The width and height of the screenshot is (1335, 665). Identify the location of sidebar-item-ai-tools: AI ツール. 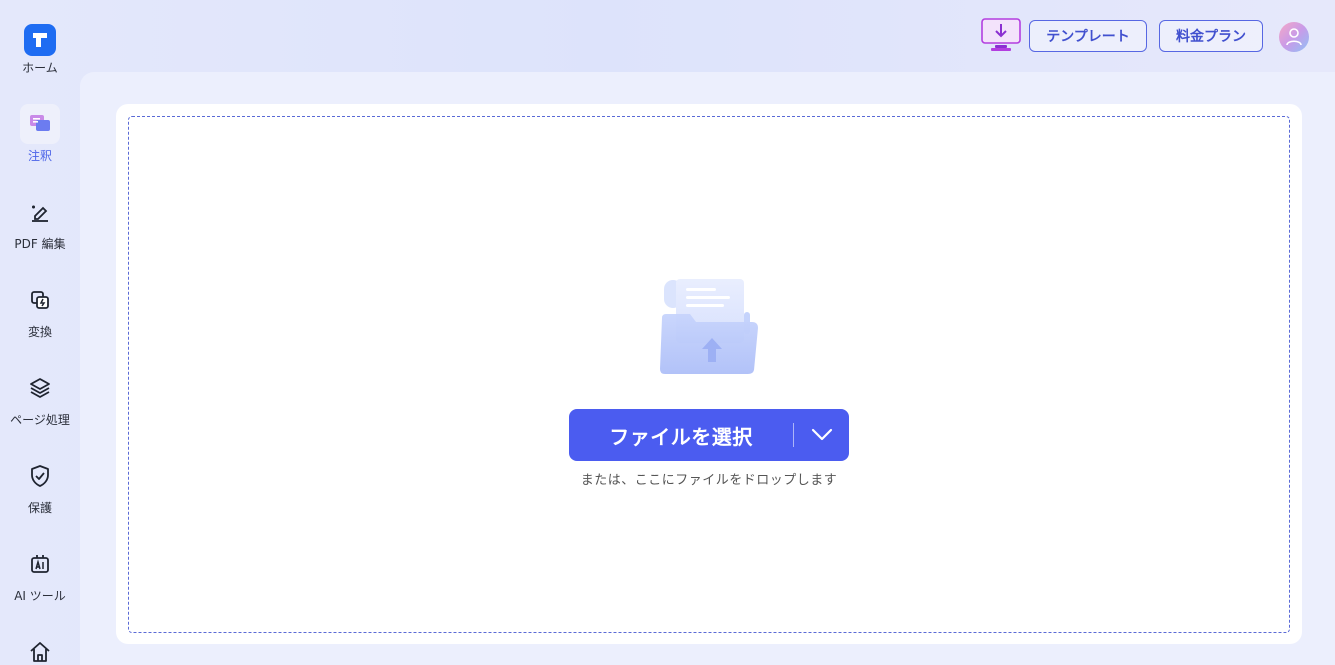
(40, 574).